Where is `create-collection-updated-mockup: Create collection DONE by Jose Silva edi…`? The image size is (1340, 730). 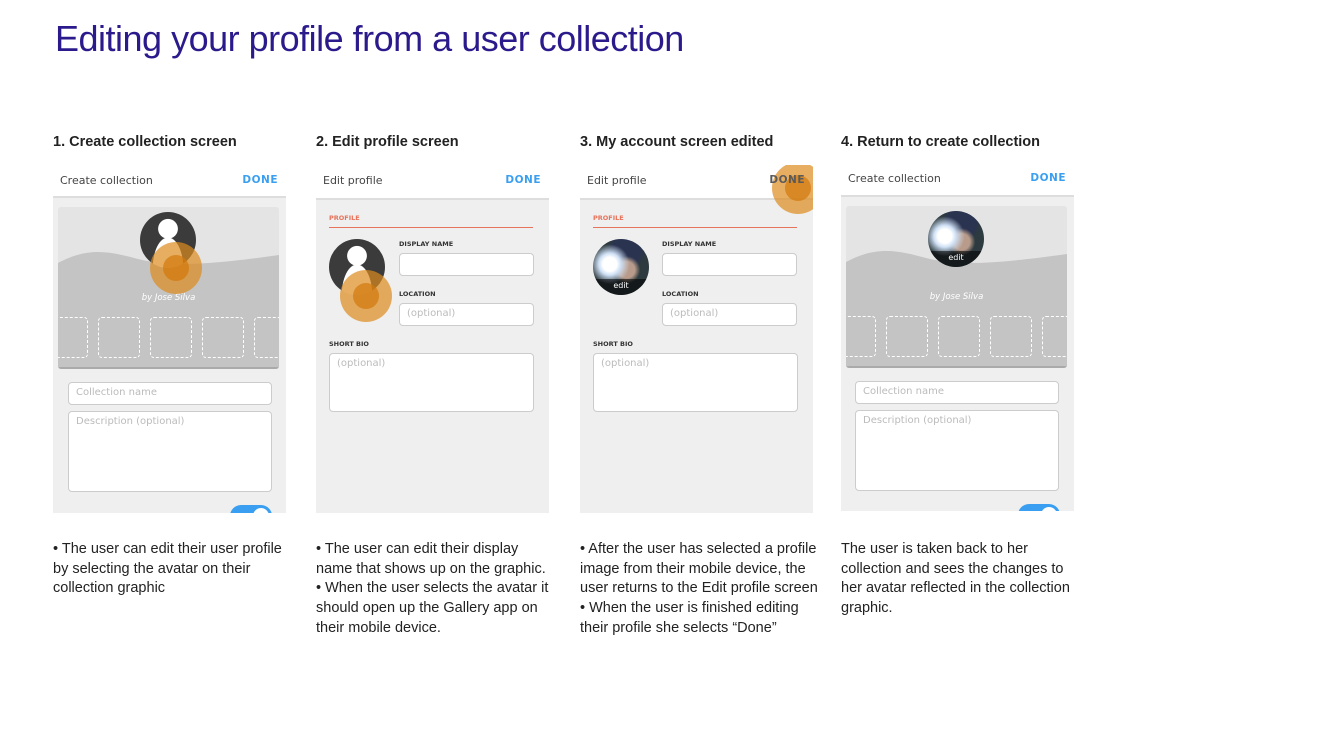 create-collection-updated-mockup: Create collection DONE by Jose Silva edi… is located at coordinates (957, 338).